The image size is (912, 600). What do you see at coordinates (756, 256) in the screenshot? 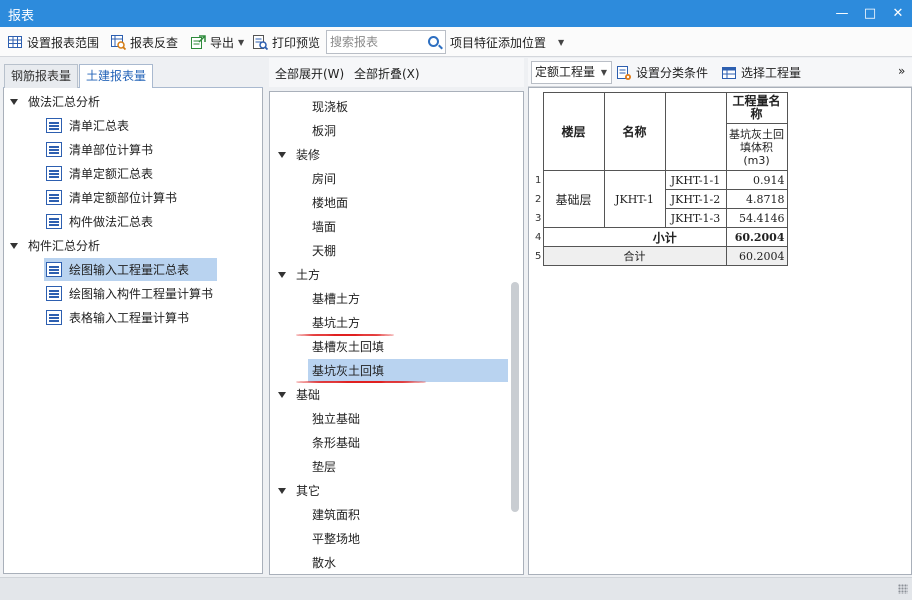
I see `cell-total-value: 60.2004` at bounding box center [756, 256].